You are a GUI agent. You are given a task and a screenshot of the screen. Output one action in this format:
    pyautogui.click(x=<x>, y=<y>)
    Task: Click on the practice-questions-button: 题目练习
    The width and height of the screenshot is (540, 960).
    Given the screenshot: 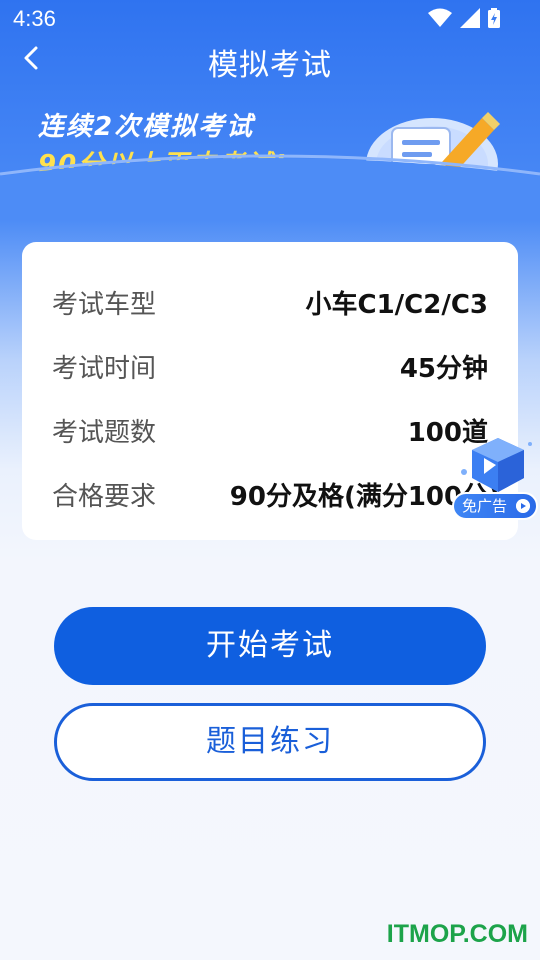 What is the action you would take?
    pyautogui.click(x=270, y=742)
    